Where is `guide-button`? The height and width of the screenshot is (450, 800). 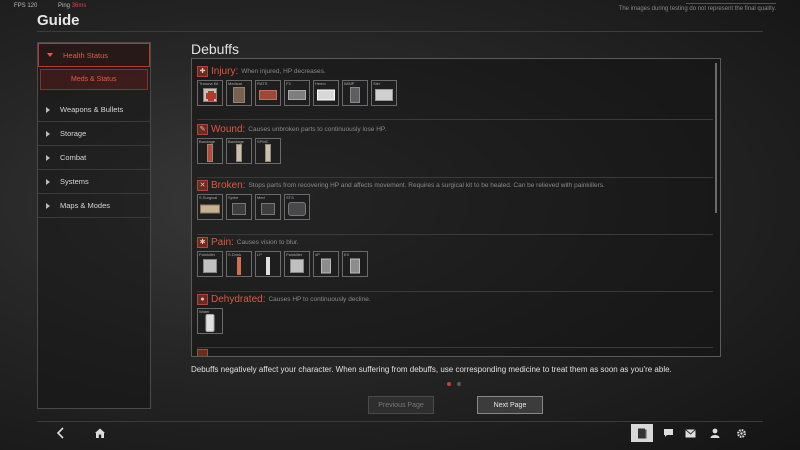 guide-button is located at coordinates (642, 433).